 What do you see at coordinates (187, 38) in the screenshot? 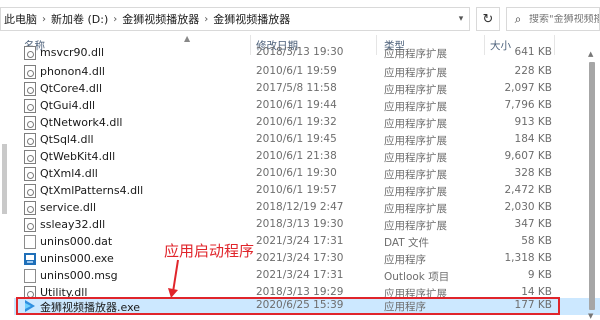
I see `sort-ascending-icon: ▲` at bounding box center [187, 38].